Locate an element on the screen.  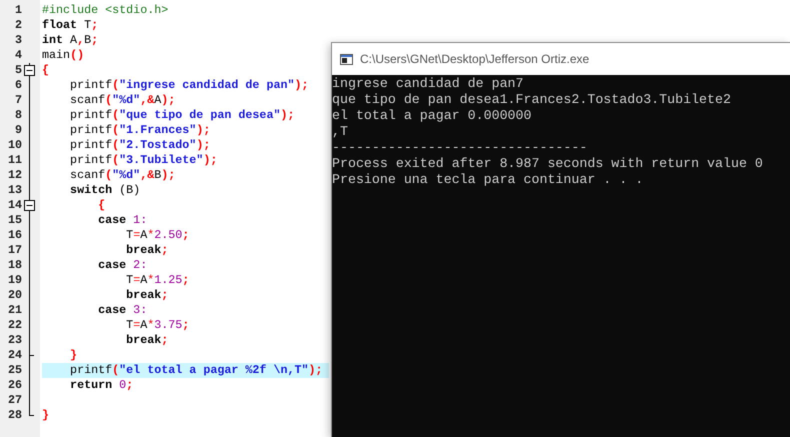
code-line: #include <stdio.h> is located at coordinates (106, 10).